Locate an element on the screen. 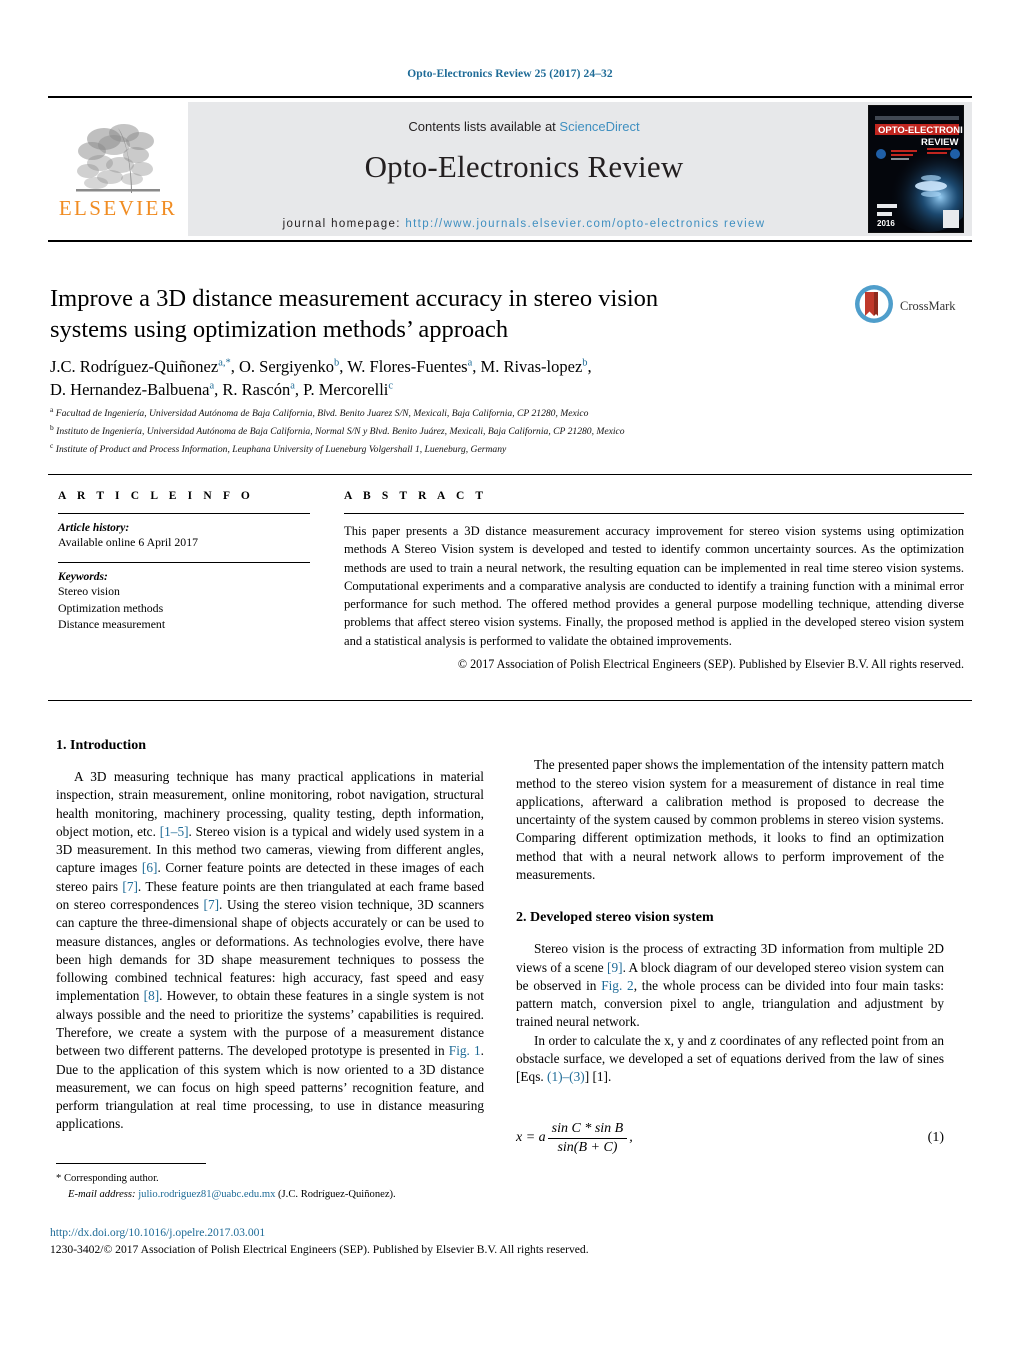 This screenshot has height=1351, width=1020. crossmark-badge: CrossMark is located at coordinates (914, 306).